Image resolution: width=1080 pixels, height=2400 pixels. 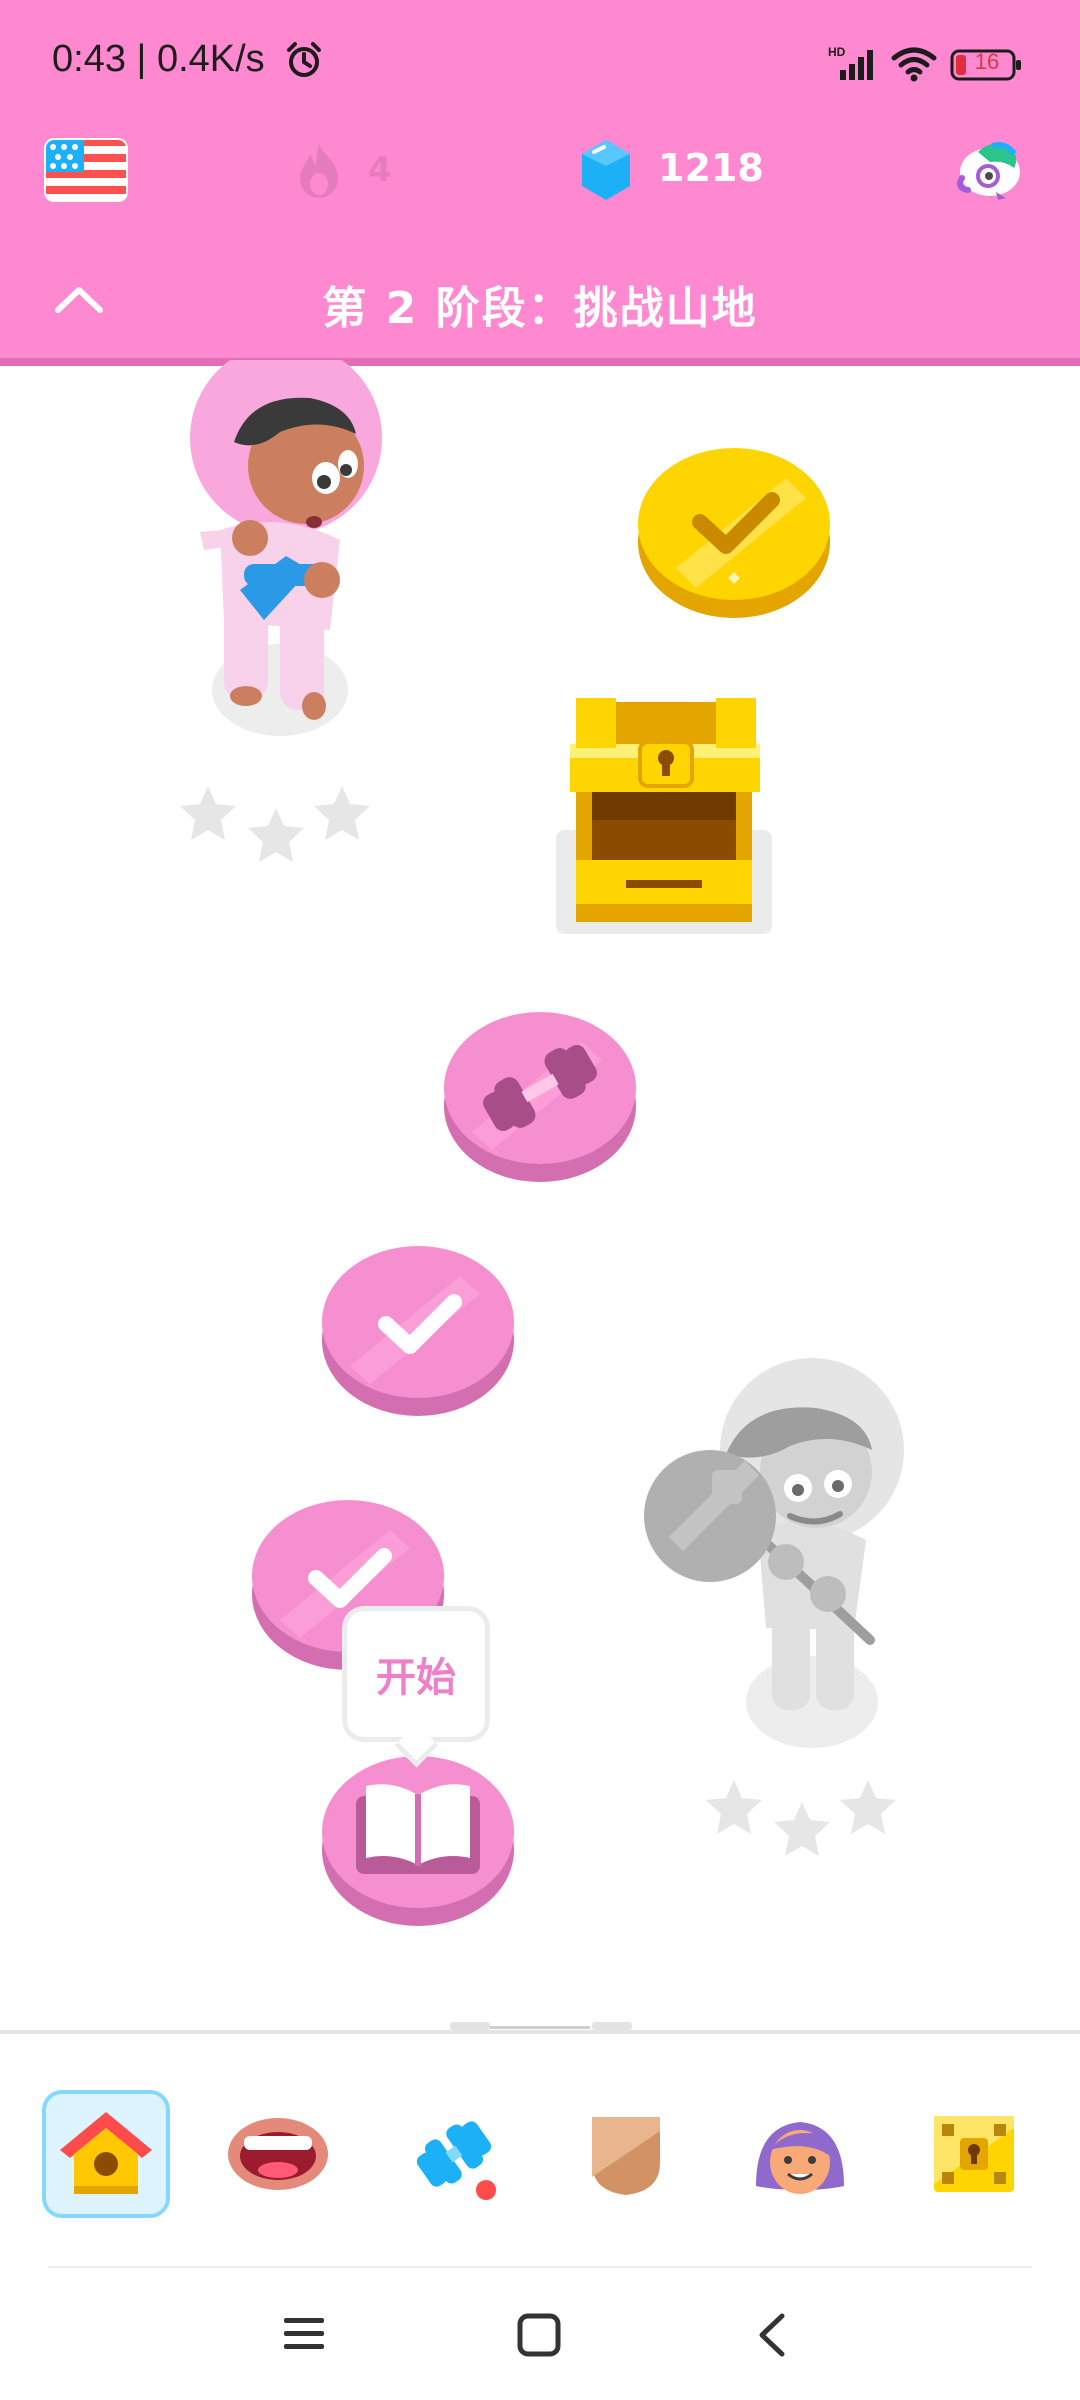 What do you see at coordinates (418, 1829) in the screenshot?
I see `book-icon` at bounding box center [418, 1829].